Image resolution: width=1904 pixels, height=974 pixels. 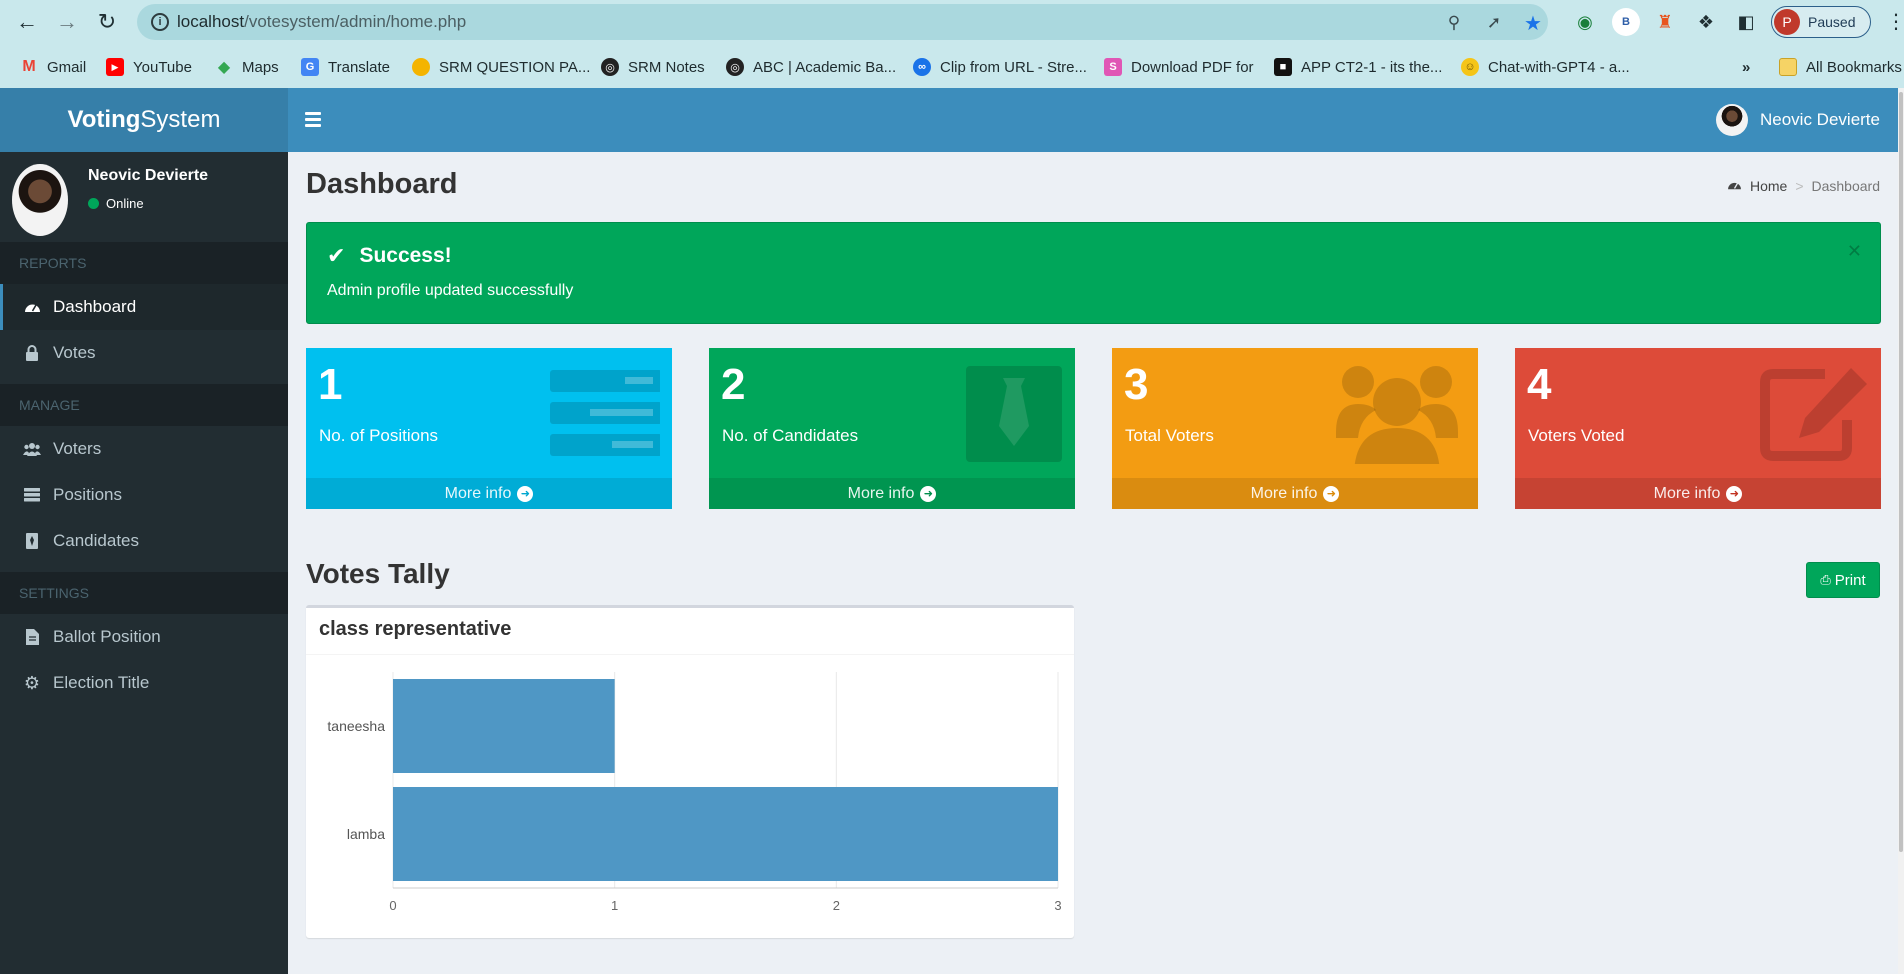 What do you see at coordinates (1698, 428) in the screenshot?
I see `stat-box-voters-voted: 4 Voters Voted More info ➜` at bounding box center [1698, 428].